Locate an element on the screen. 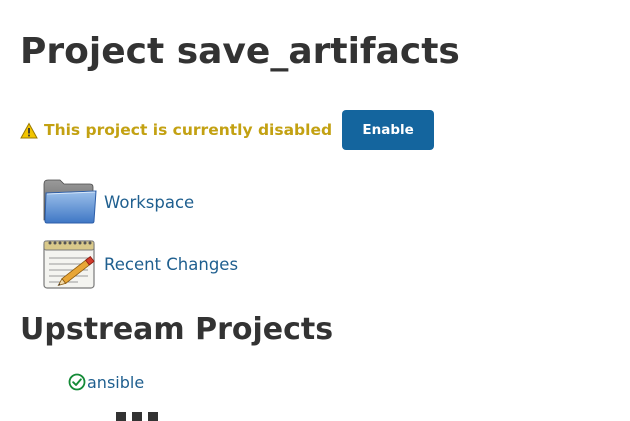 This screenshot has height=421, width=630. enable-button: Enable is located at coordinates (388, 130).